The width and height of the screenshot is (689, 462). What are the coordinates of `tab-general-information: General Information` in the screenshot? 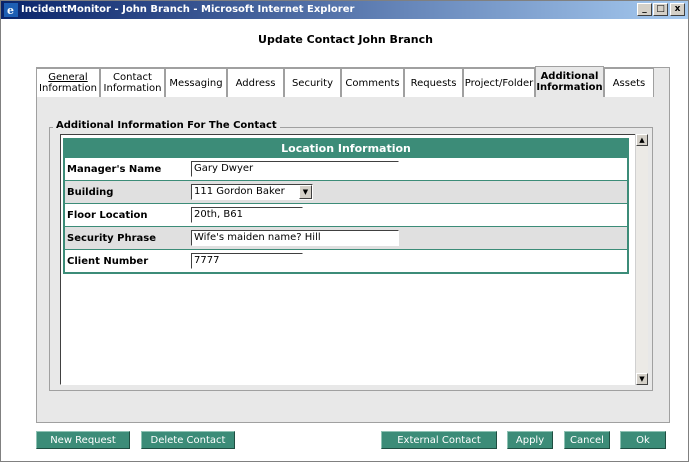 It's located at (68, 82).